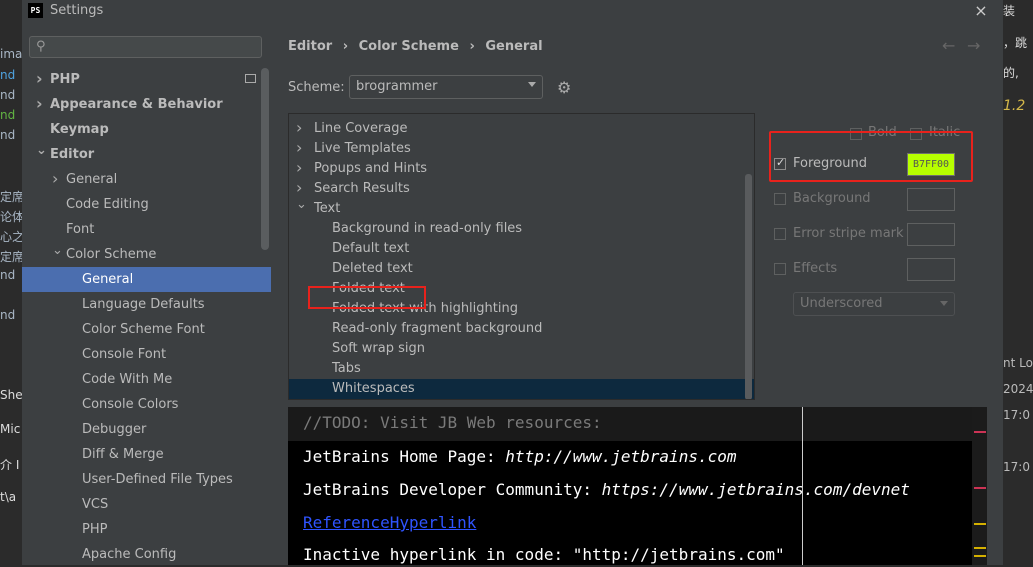  I want to click on sidebar-item-code-with-me: Code With Me, so click(146, 379).